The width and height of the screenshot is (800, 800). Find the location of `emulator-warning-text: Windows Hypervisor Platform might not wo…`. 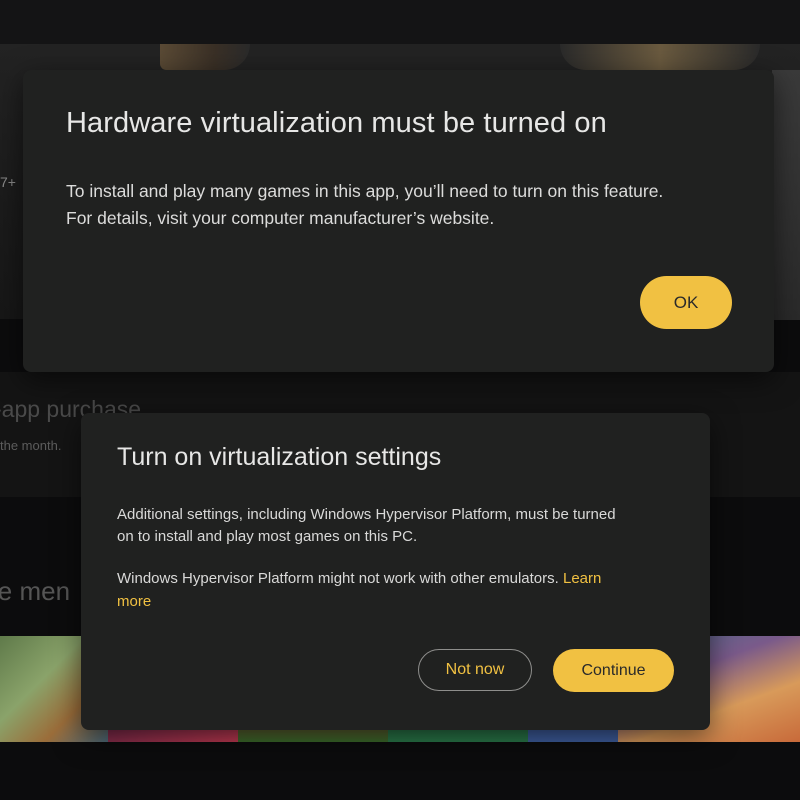

emulator-warning-text: Windows Hypervisor Platform might not wo… is located at coordinates (338, 578).